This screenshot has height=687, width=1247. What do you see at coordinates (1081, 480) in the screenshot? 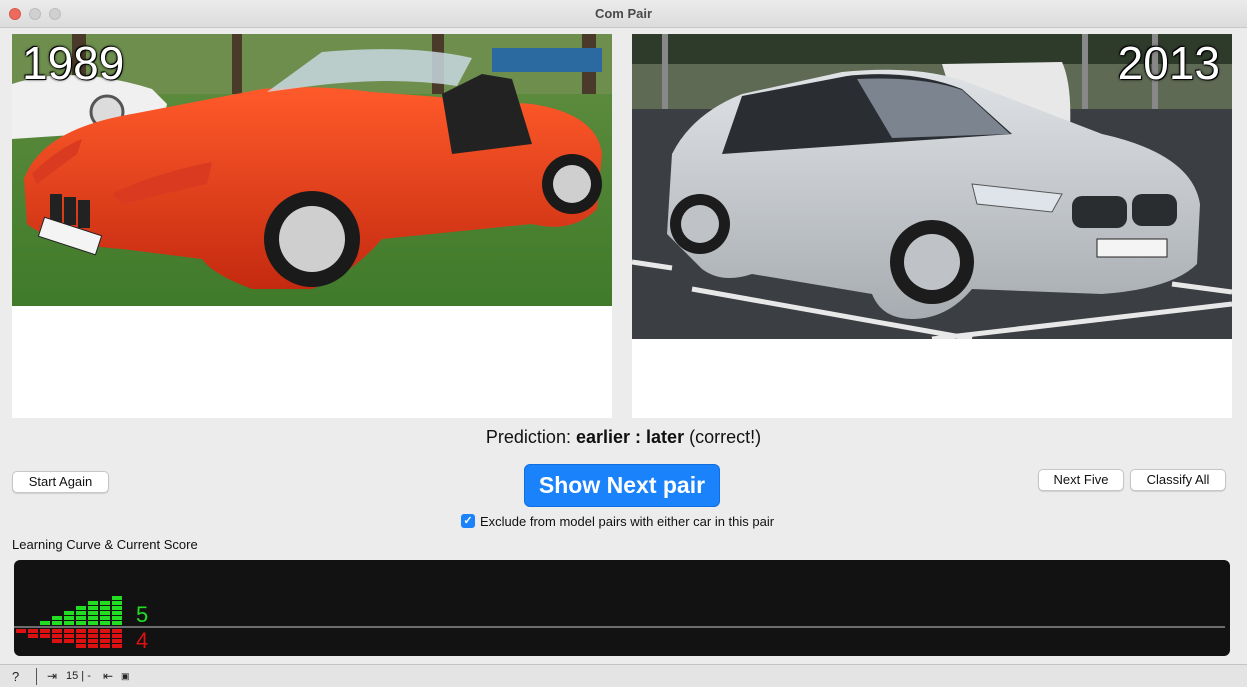
I see `next-five-button: Next Five` at bounding box center [1081, 480].